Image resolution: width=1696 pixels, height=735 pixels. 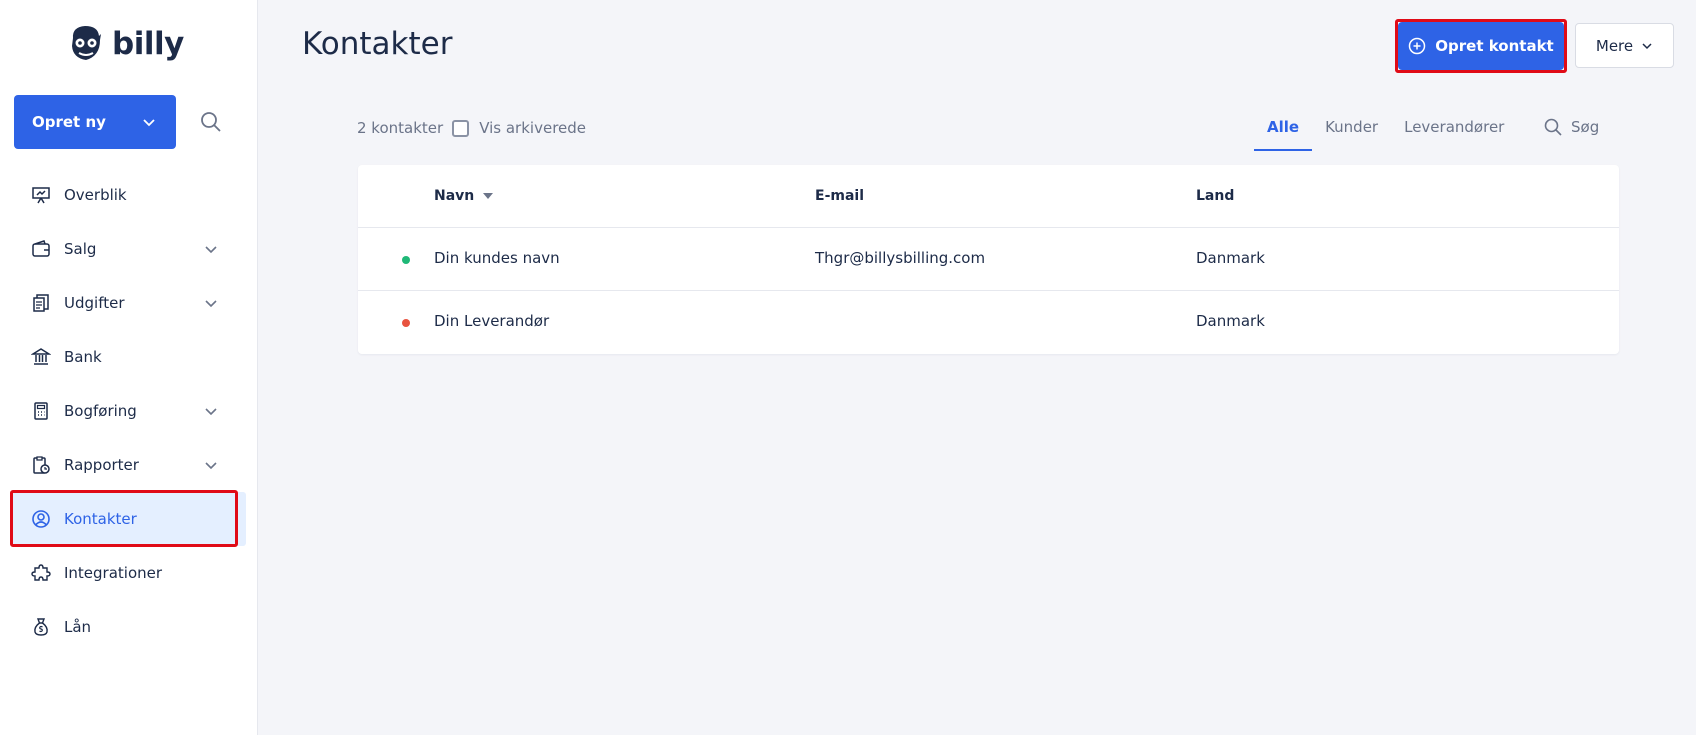 What do you see at coordinates (83, 357) in the screenshot?
I see `sidebar-item-label: Bank` at bounding box center [83, 357].